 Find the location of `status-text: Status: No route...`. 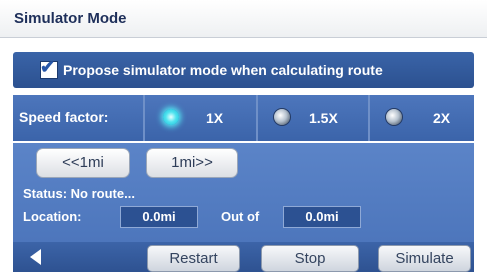

status-text: Status: No route... is located at coordinates (79, 193).